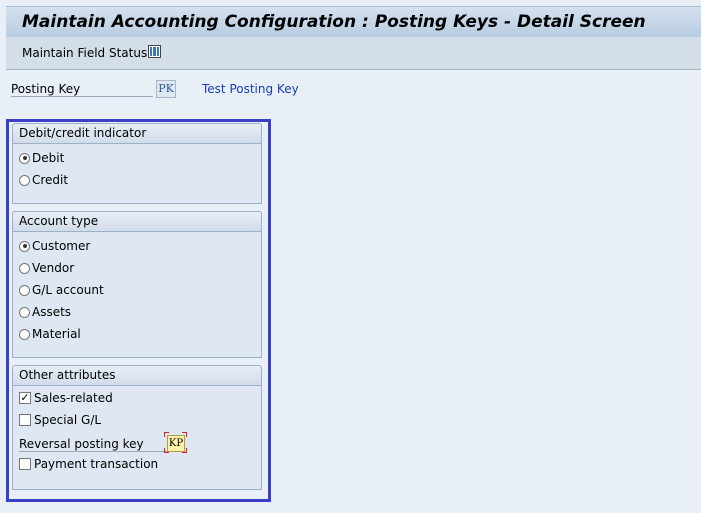 Image resolution: width=701 pixels, height=513 pixels. I want to click on group-header: Account type, so click(137, 222).